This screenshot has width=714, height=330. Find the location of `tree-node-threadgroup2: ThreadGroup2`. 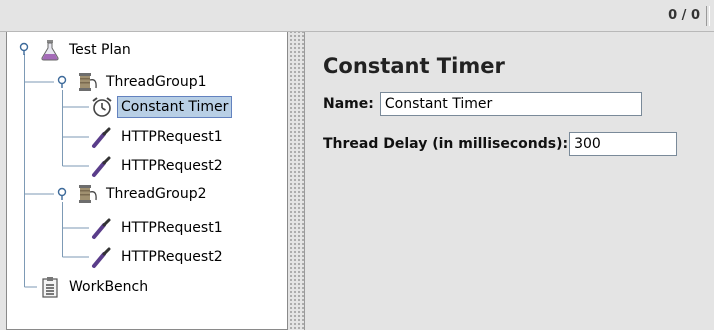

tree-node-threadgroup2: ThreadGroup2 is located at coordinates (142, 194).